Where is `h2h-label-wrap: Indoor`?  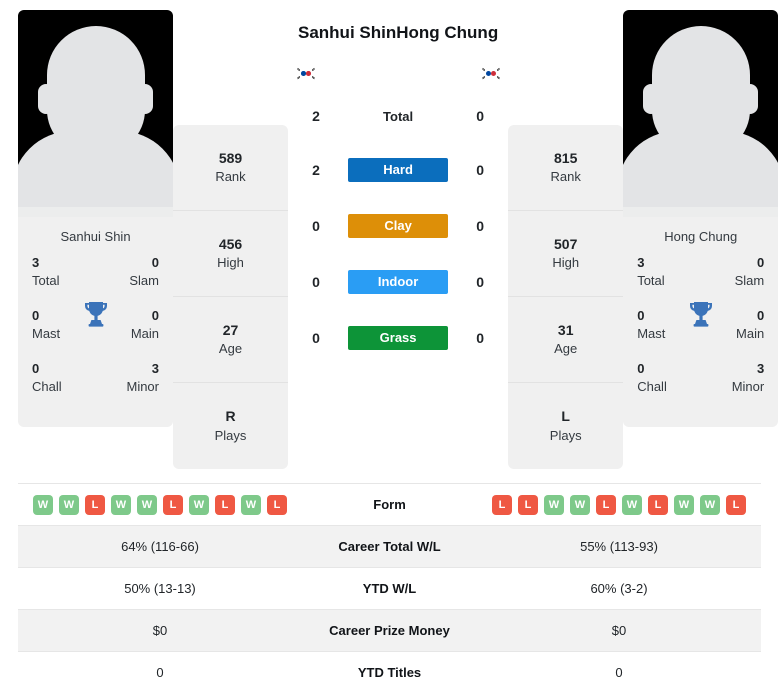
h2h-label-wrap: Indoor is located at coordinates (398, 282).